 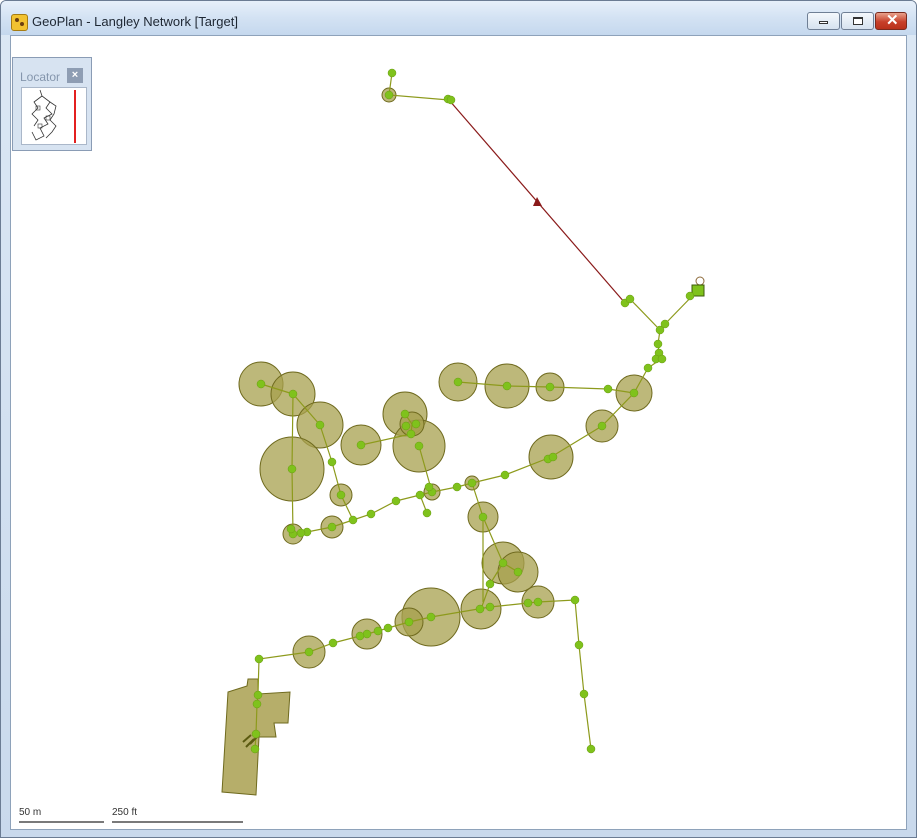 What do you see at coordinates (61, 822) in the screenshot?
I see `scale-metric-bar` at bounding box center [61, 822].